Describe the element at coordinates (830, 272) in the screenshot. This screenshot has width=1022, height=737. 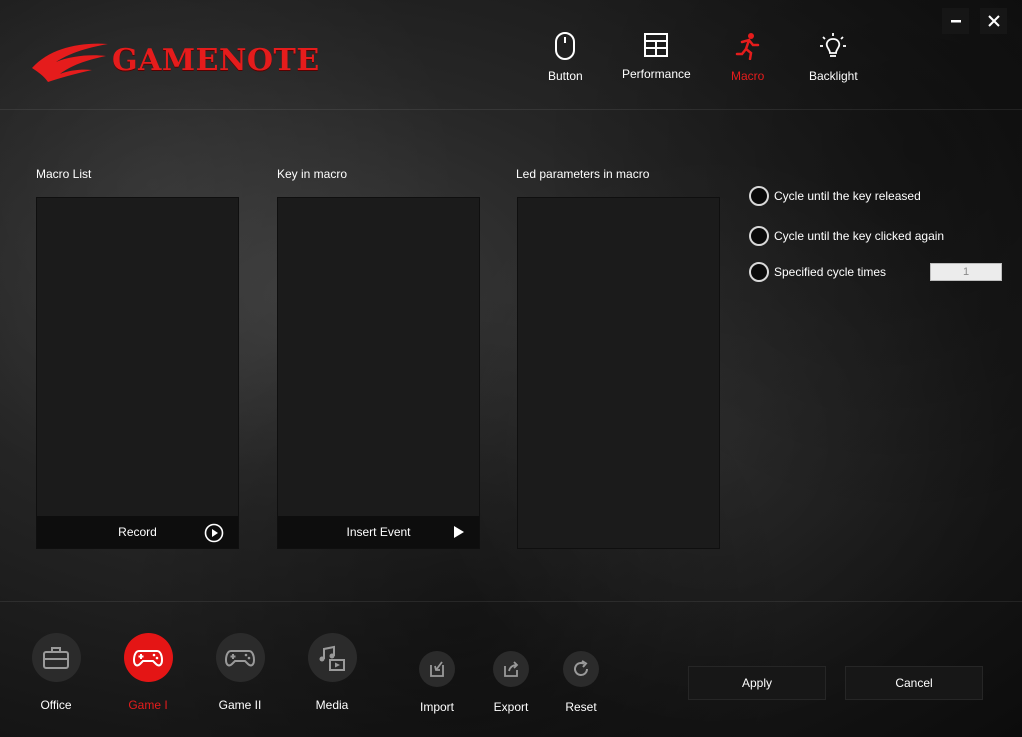
I see `option-label: Specified cycle times` at that location.